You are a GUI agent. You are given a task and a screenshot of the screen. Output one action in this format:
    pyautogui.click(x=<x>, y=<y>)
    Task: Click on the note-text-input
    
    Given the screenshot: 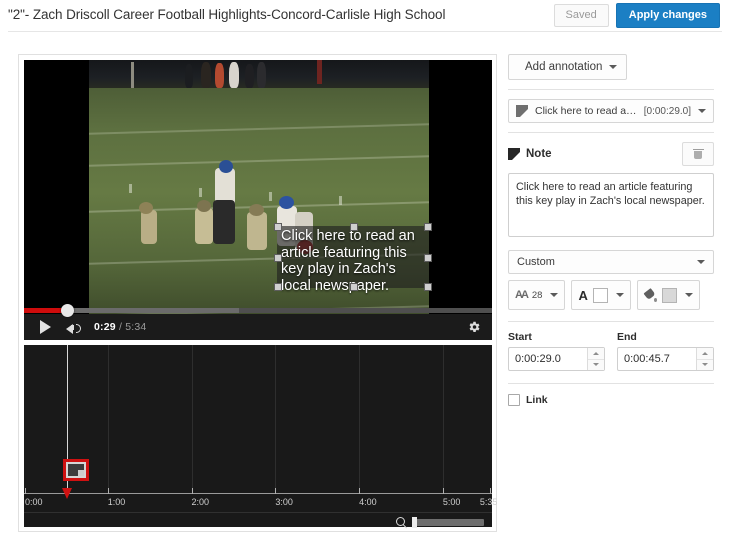 What is the action you would take?
    pyautogui.click(x=611, y=205)
    